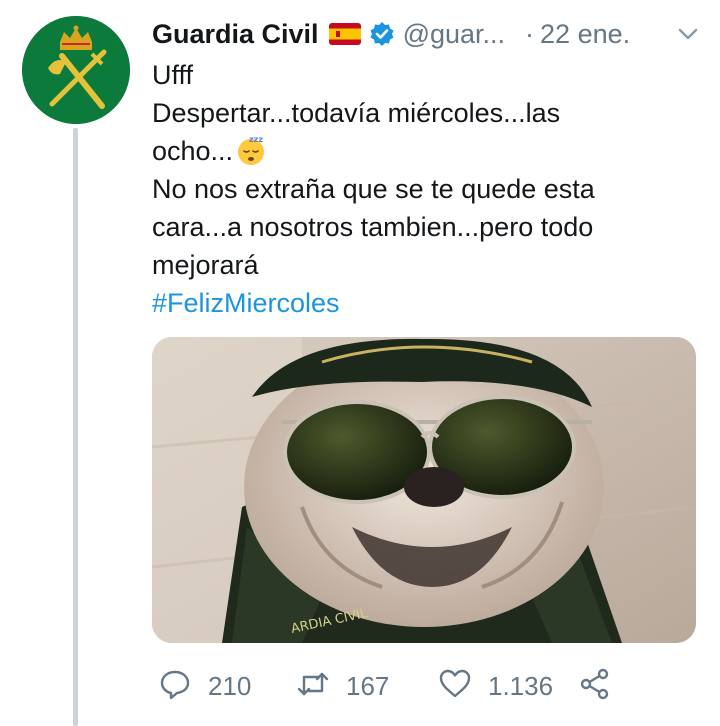 Image resolution: width=720 pixels, height=726 pixels. What do you see at coordinates (412, 303) in the screenshot?
I see `hashtag-link: #FelizMiercoles` at bounding box center [412, 303].